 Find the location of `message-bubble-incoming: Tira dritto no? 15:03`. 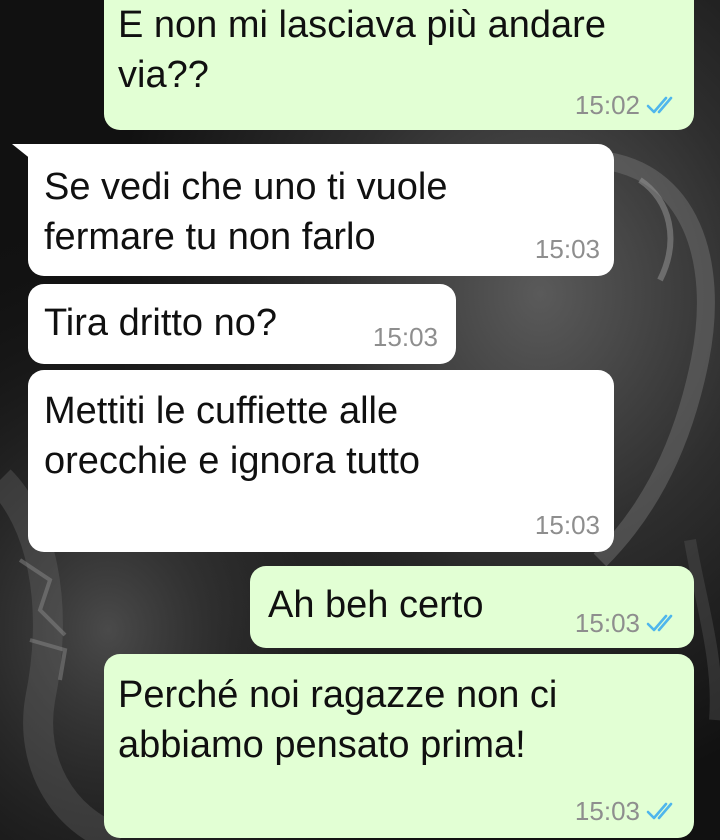

message-bubble-incoming: Tira dritto no? 15:03 is located at coordinates (242, 324).